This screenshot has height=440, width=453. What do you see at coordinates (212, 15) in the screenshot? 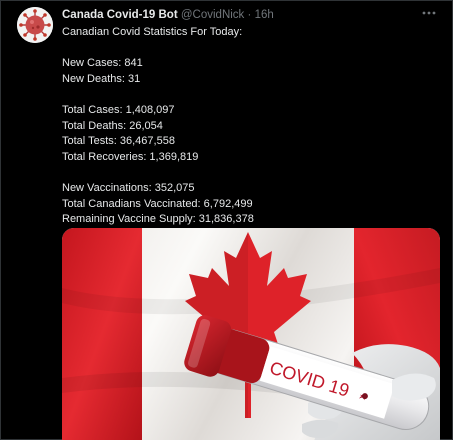
I see `author-handle: @CovidNick` at bounding box center [212, 15].